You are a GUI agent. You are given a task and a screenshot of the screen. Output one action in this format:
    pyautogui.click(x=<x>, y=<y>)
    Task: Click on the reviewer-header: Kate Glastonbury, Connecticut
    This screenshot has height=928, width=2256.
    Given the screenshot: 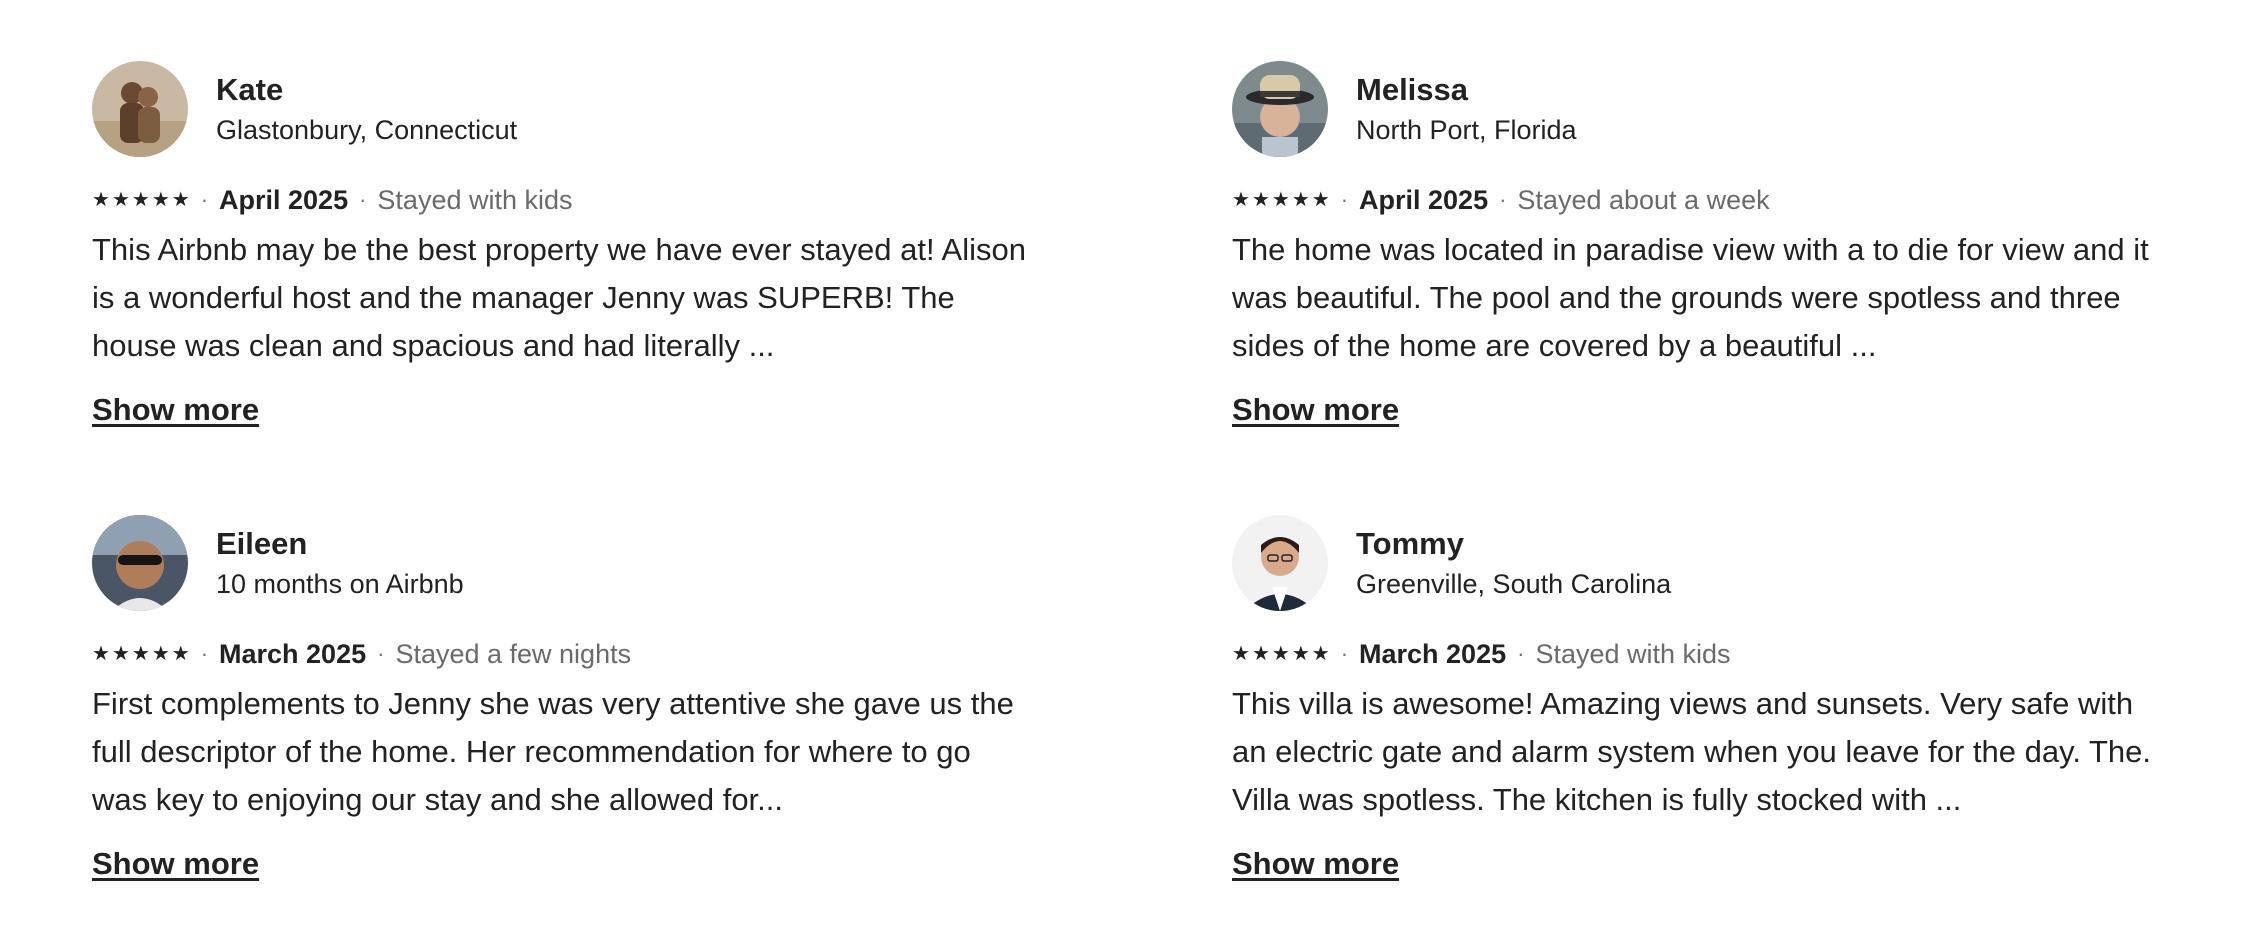 What is the action you would take?
    pyautogui.click(x=572, y=109)
    